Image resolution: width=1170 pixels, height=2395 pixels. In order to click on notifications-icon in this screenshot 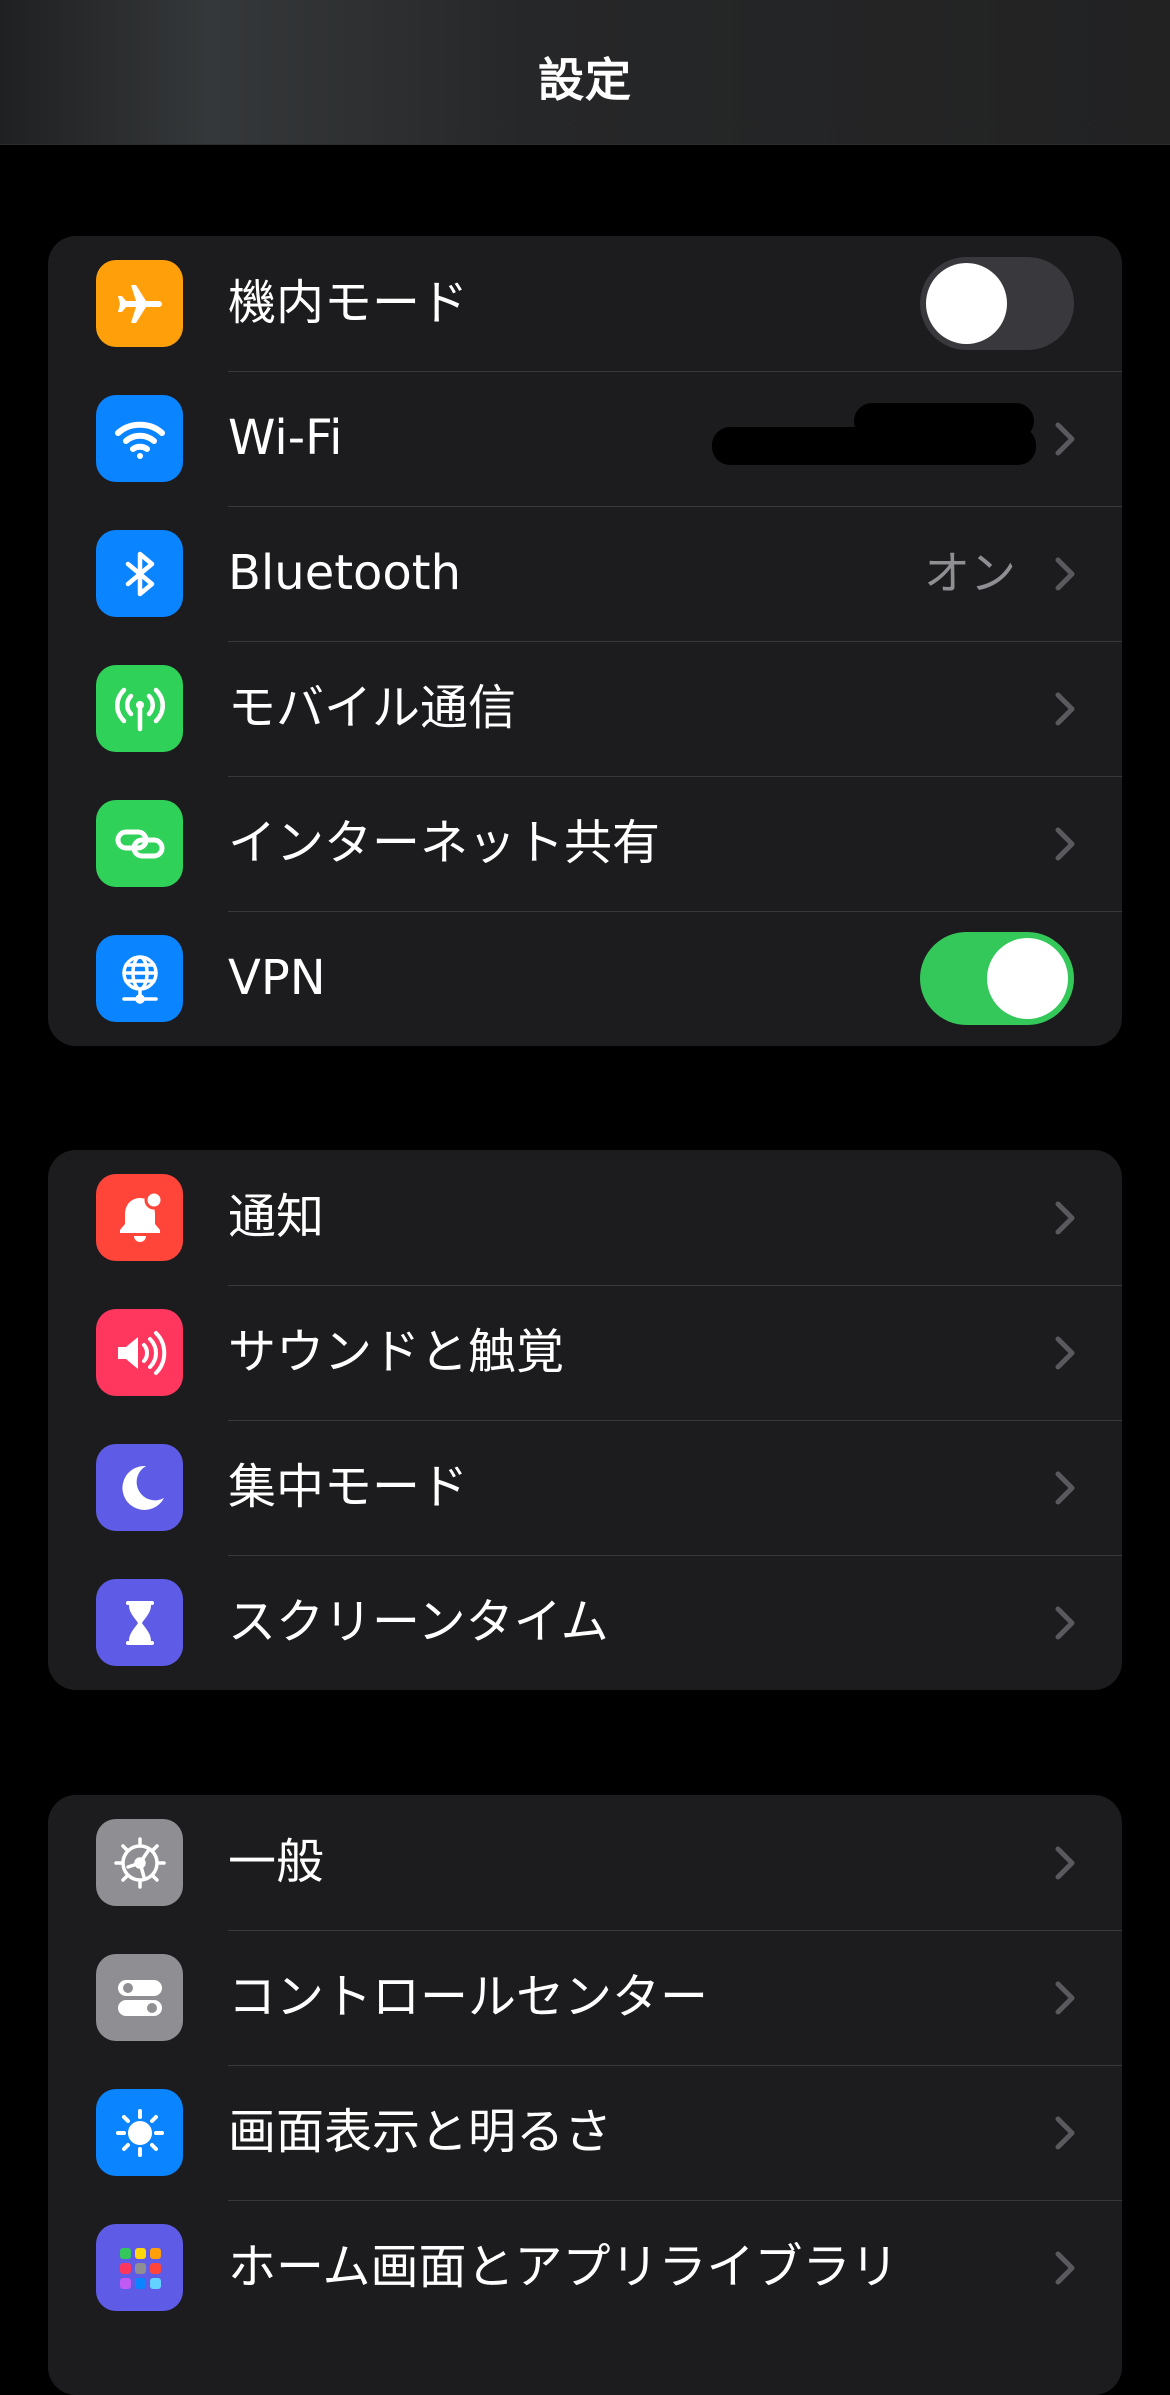, I will do `click(139, 1217)`.